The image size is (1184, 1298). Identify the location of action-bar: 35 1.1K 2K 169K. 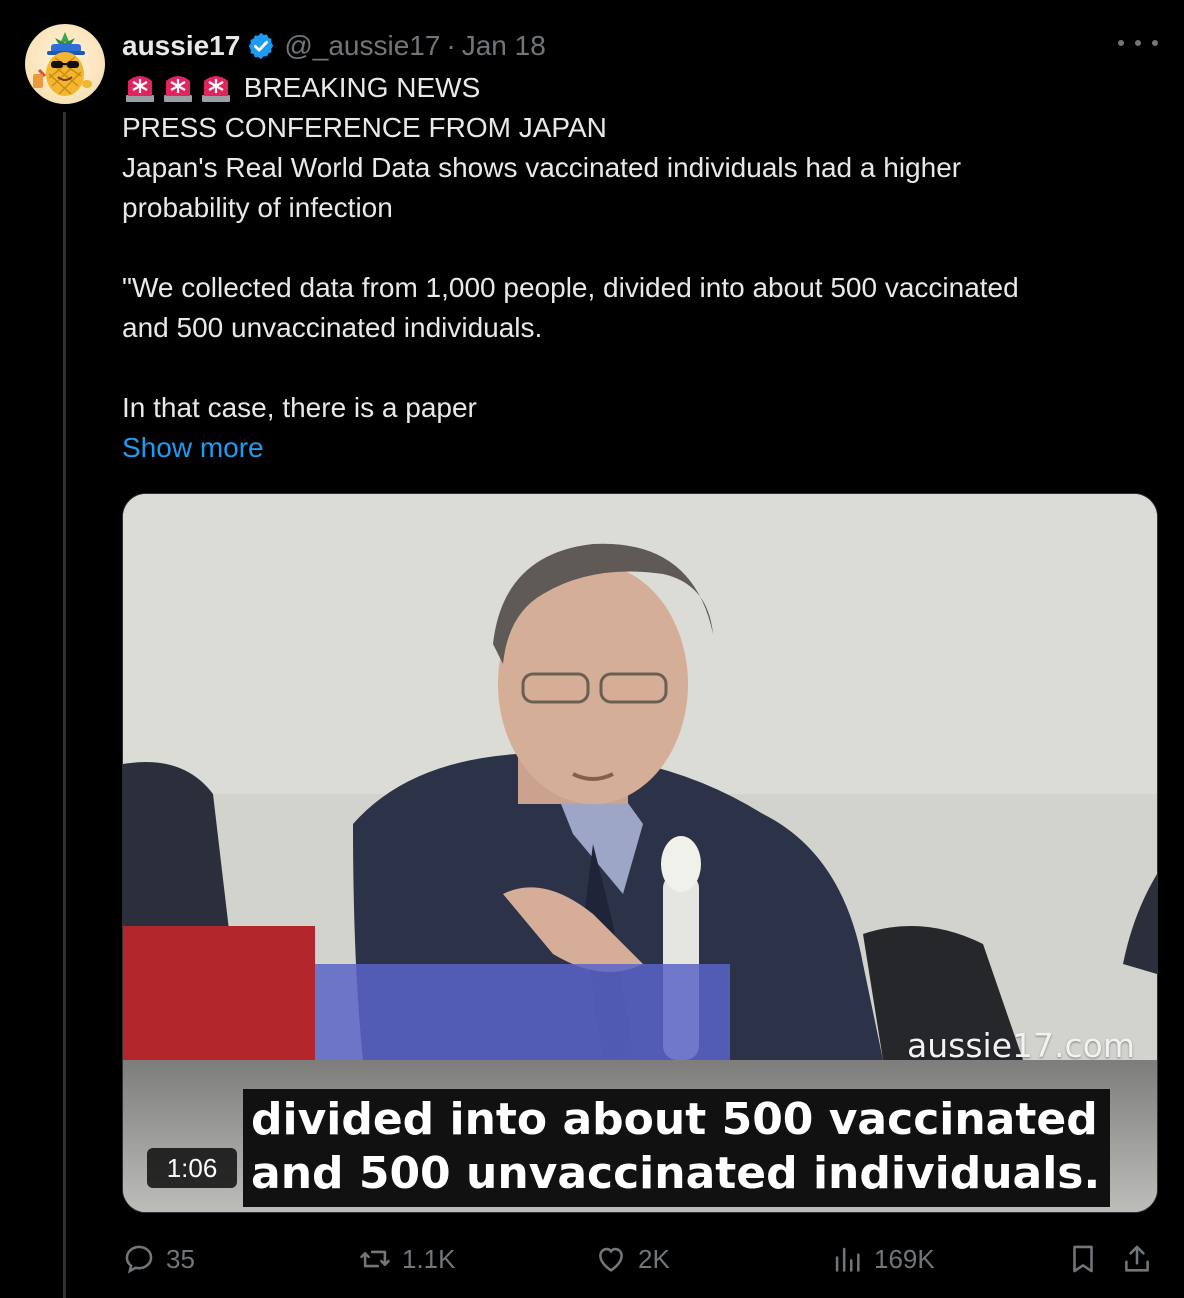
(639, 1259).